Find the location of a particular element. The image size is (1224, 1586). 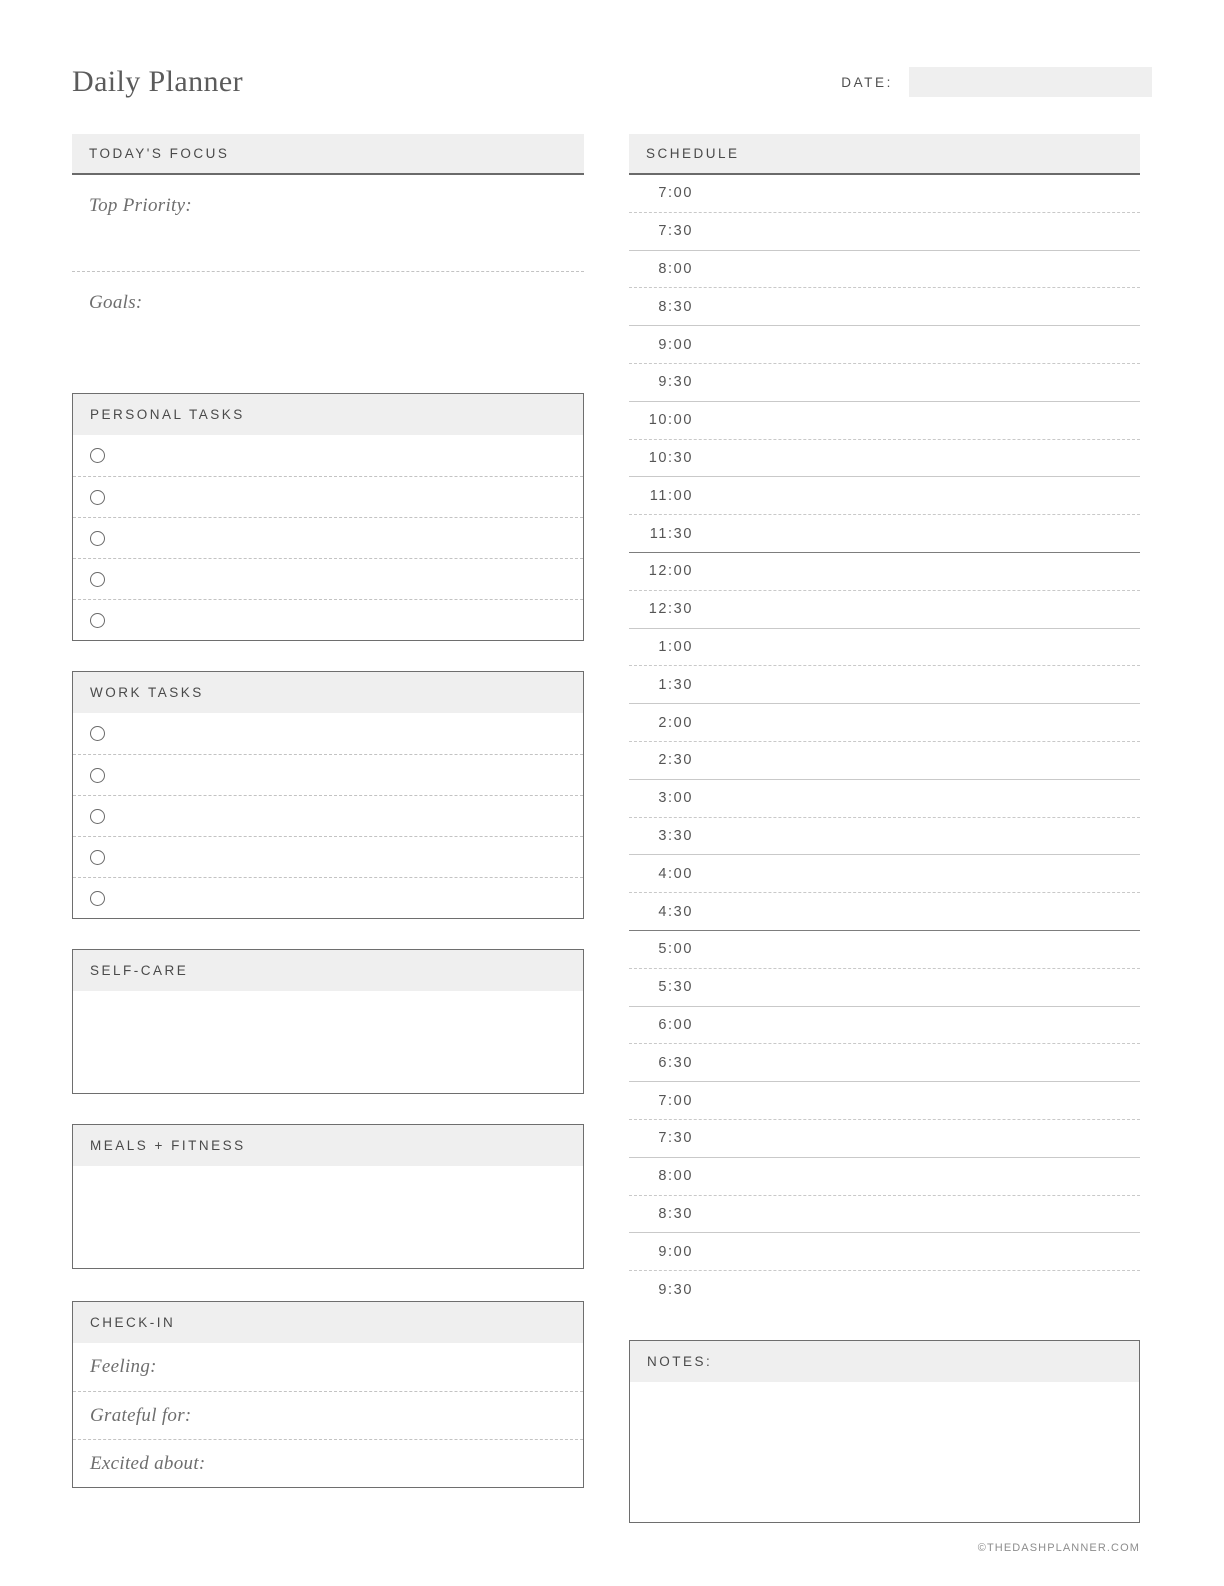

self-care-input is located at coordinates (328, 1042).